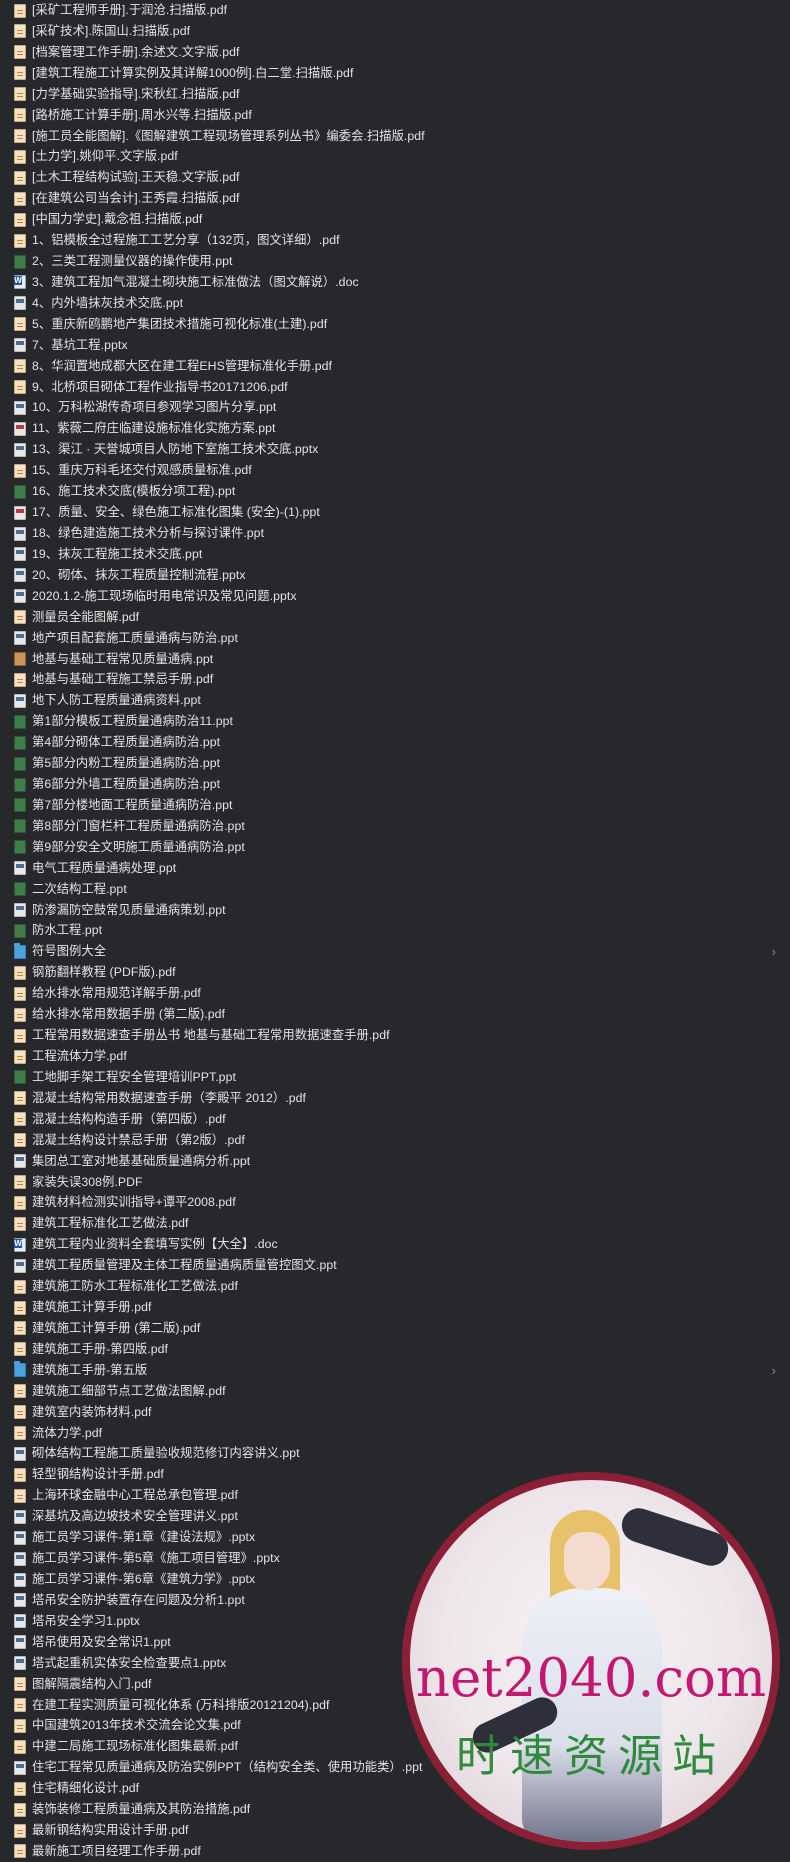 Image resolution: width=790 pixels, height=1862 pixels. What do you see at coordinates (395, 784) in the screenshot?
I see `file-row: 第6部分外墙工程质量通病防治.ppt` at bounding box center [395, 784].